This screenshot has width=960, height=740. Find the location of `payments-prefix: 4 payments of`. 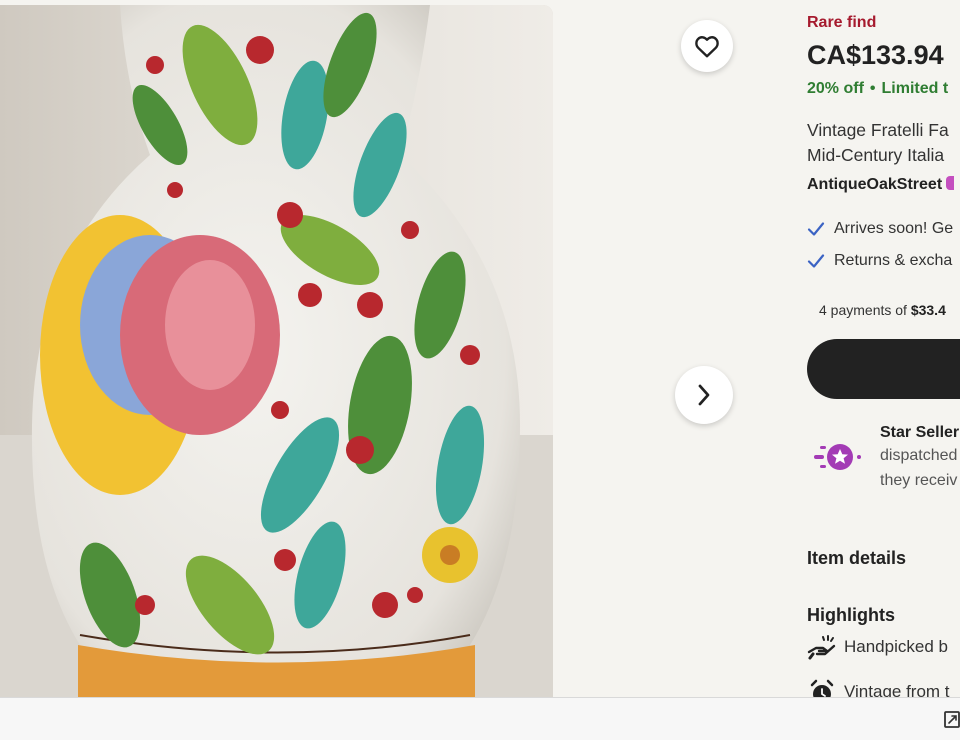

payments-prefix: 4 payments of is located at coordinates (863, 310).